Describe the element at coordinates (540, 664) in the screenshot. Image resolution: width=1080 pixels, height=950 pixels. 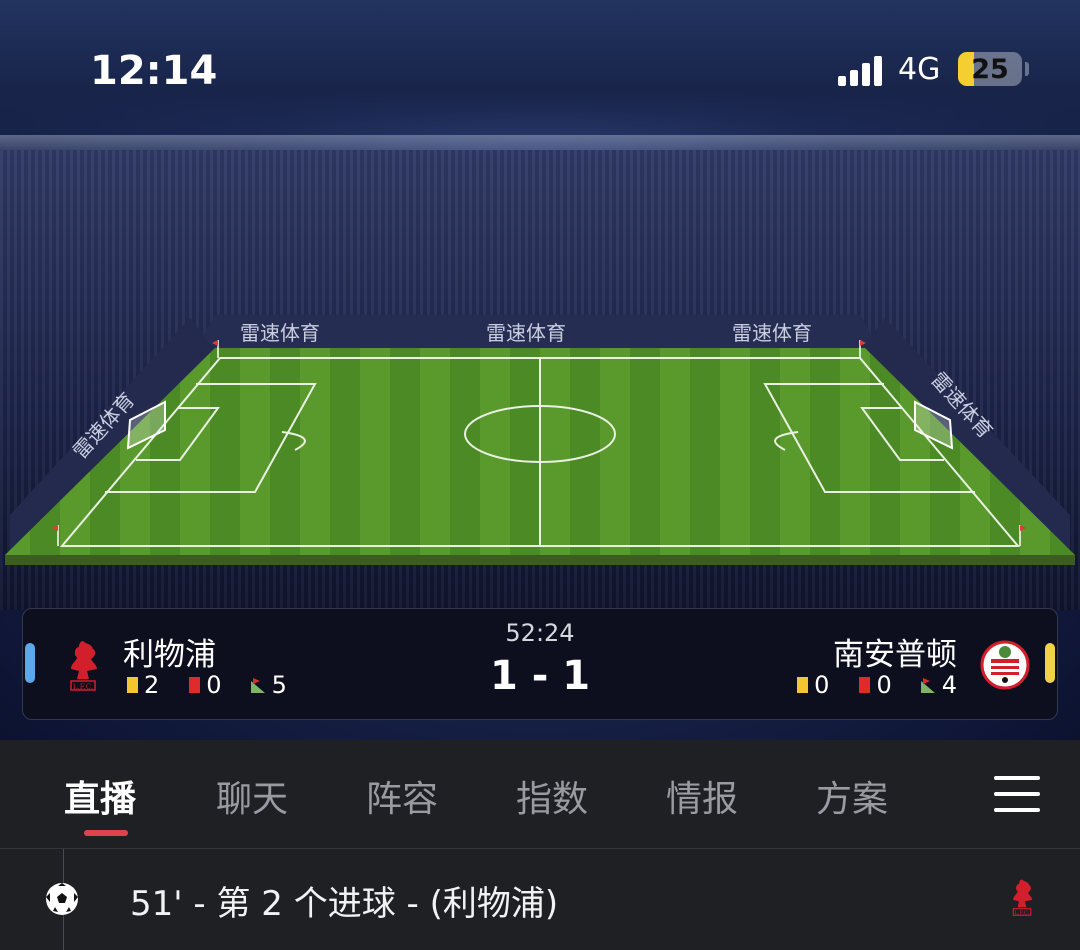
I see `scoreboard: L.F.C. 利物浦 2 0 5 52:24 1 - 1 南安普顿 0 0 4` at that location.